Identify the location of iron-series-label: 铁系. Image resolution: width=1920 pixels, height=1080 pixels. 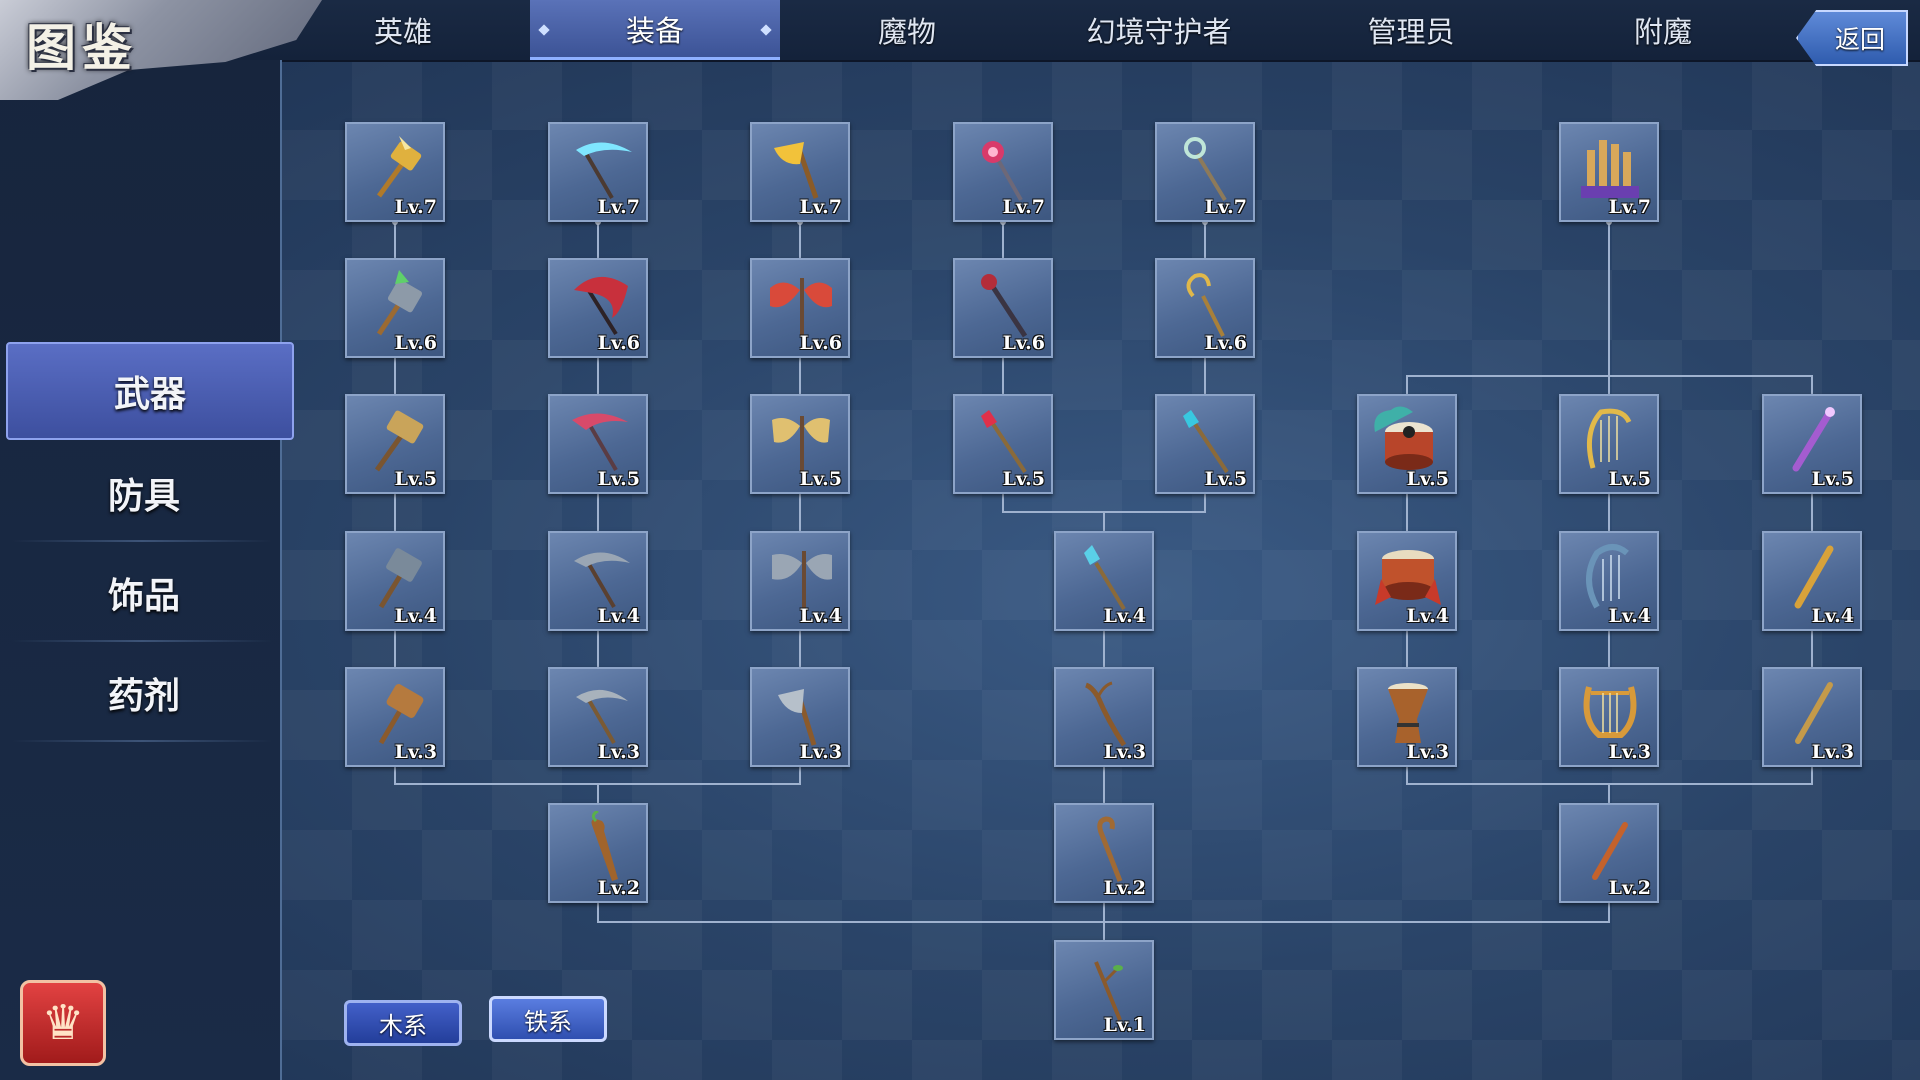
(548, 1021).